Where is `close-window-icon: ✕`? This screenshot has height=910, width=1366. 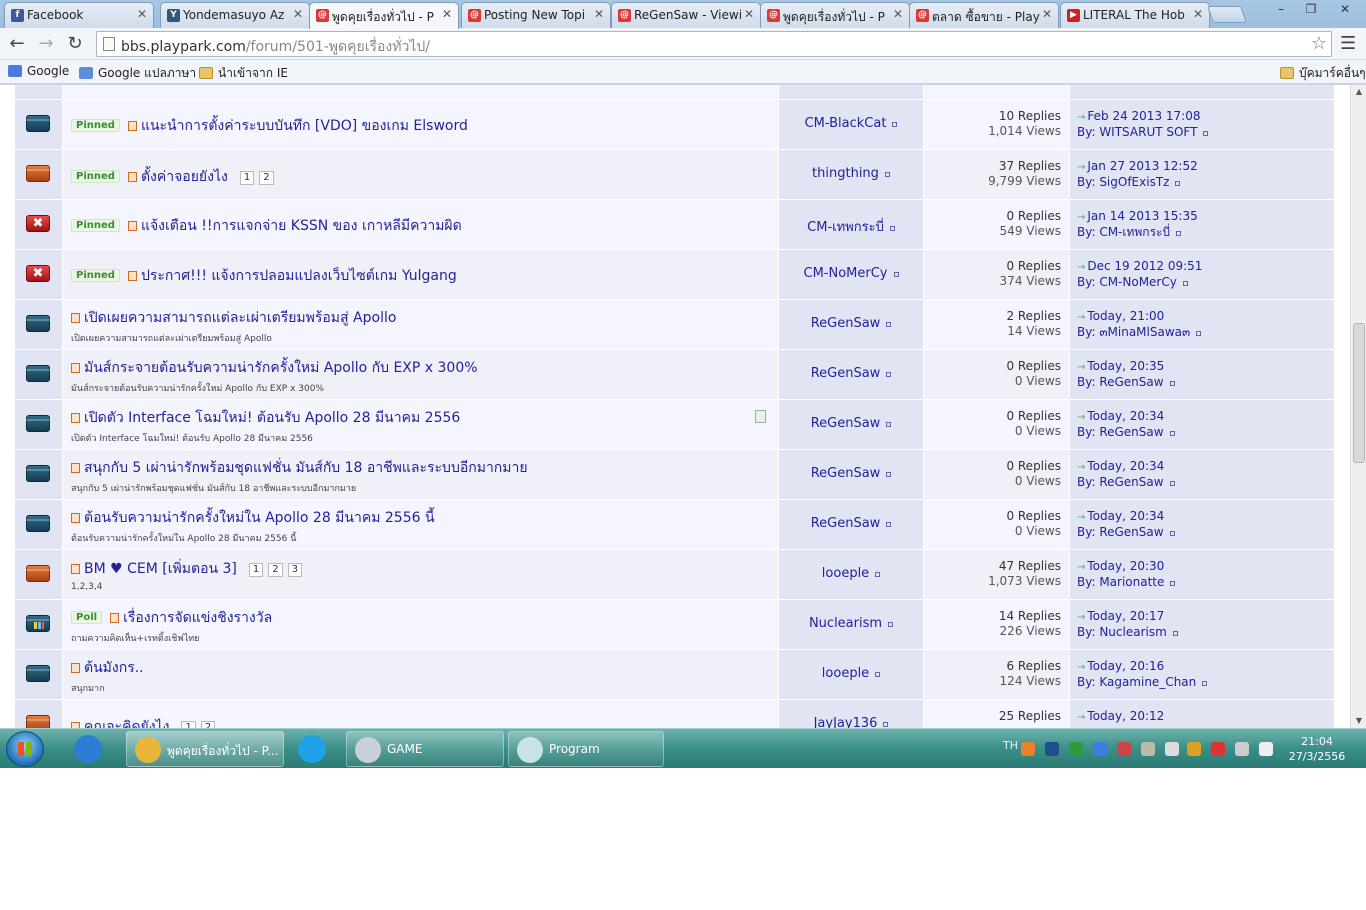
close-window-icon: ✕ is located at coordinates (1345, 9).